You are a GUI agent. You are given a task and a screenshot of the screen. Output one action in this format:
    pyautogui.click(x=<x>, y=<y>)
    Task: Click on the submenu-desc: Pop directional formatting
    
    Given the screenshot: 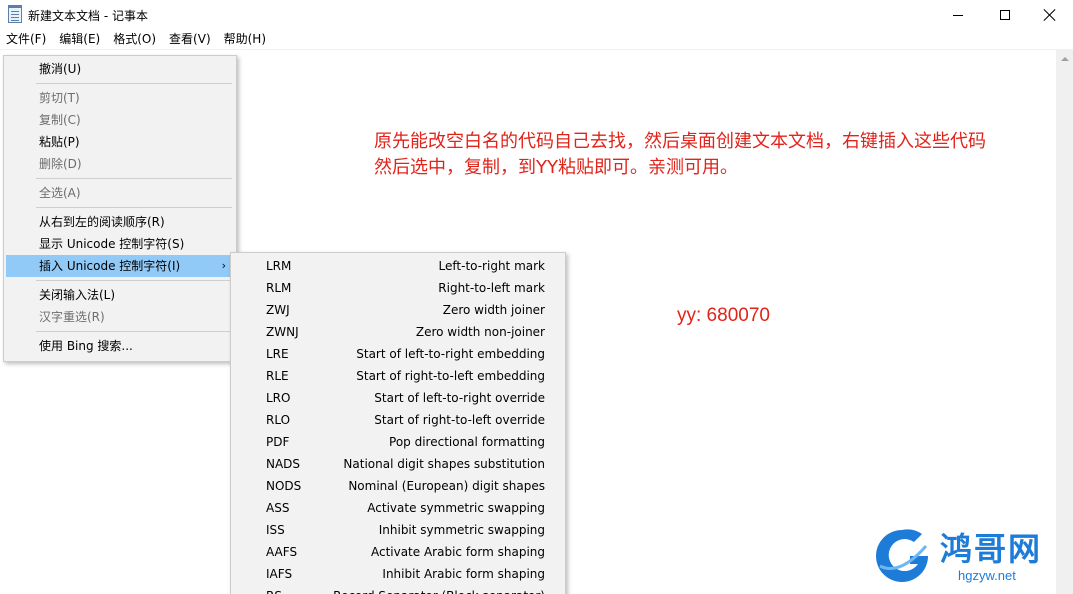 What is the action you would take?
    pyautogui.click(x=467, y=442)
    